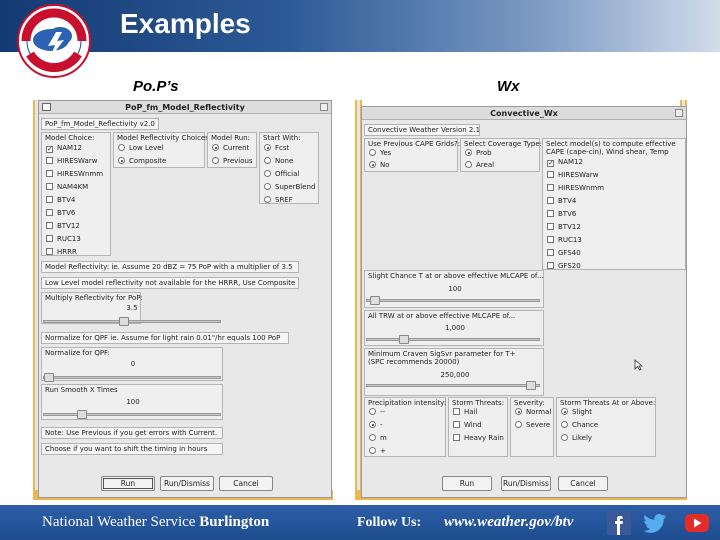 The height and width of the screenshot is (540, 720). Describe the element at coordinates (278, 200) in the screenshot. I see `start-with-sref: SREF` at that location.